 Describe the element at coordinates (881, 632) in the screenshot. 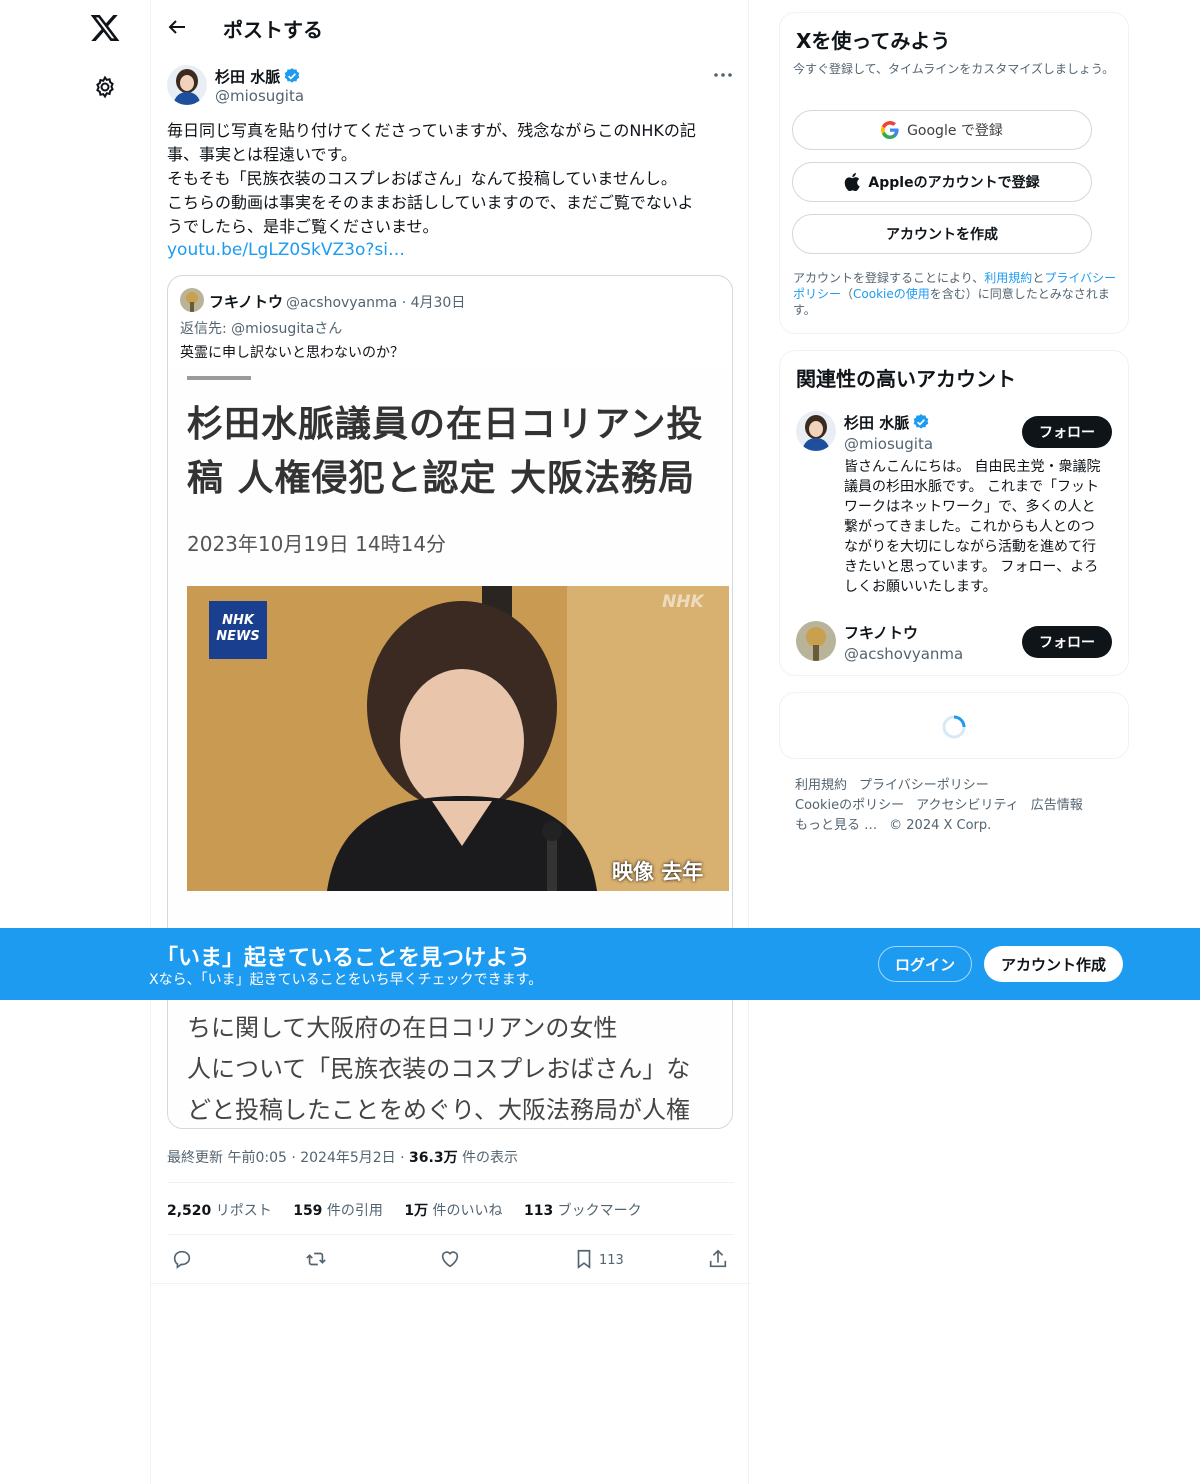

I see `account-name: フキノトウ` at that location.